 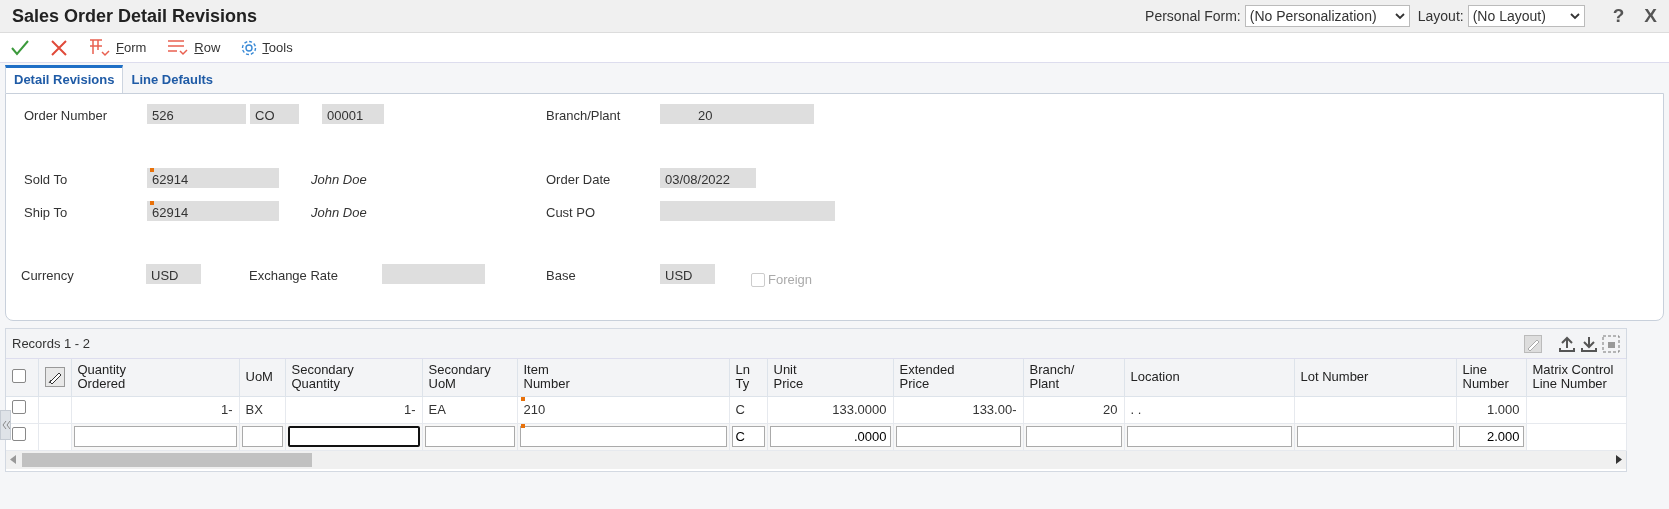 I want to click on select-all-checkbox, so click(x=19, y=375).